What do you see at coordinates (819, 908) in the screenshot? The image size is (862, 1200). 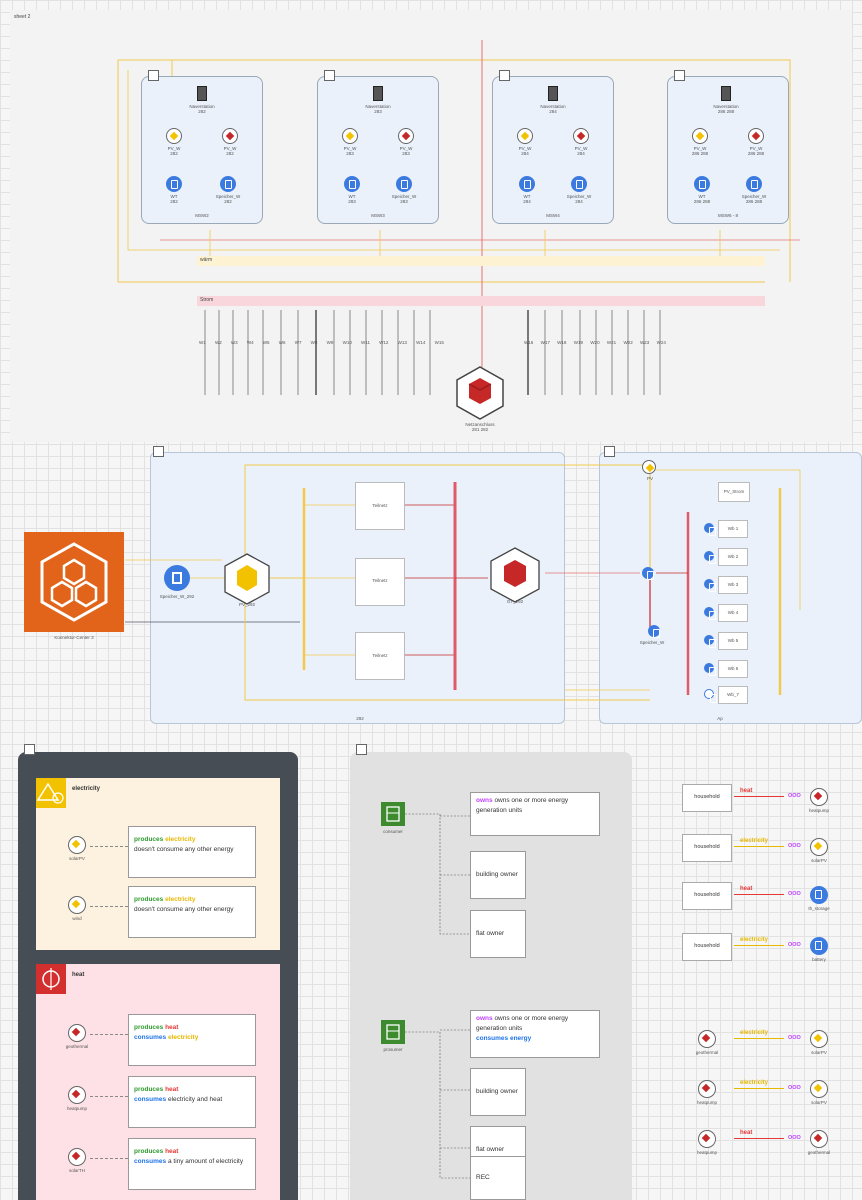 I see `flow-target-label: th_storage` at bounding box center [819, 908].